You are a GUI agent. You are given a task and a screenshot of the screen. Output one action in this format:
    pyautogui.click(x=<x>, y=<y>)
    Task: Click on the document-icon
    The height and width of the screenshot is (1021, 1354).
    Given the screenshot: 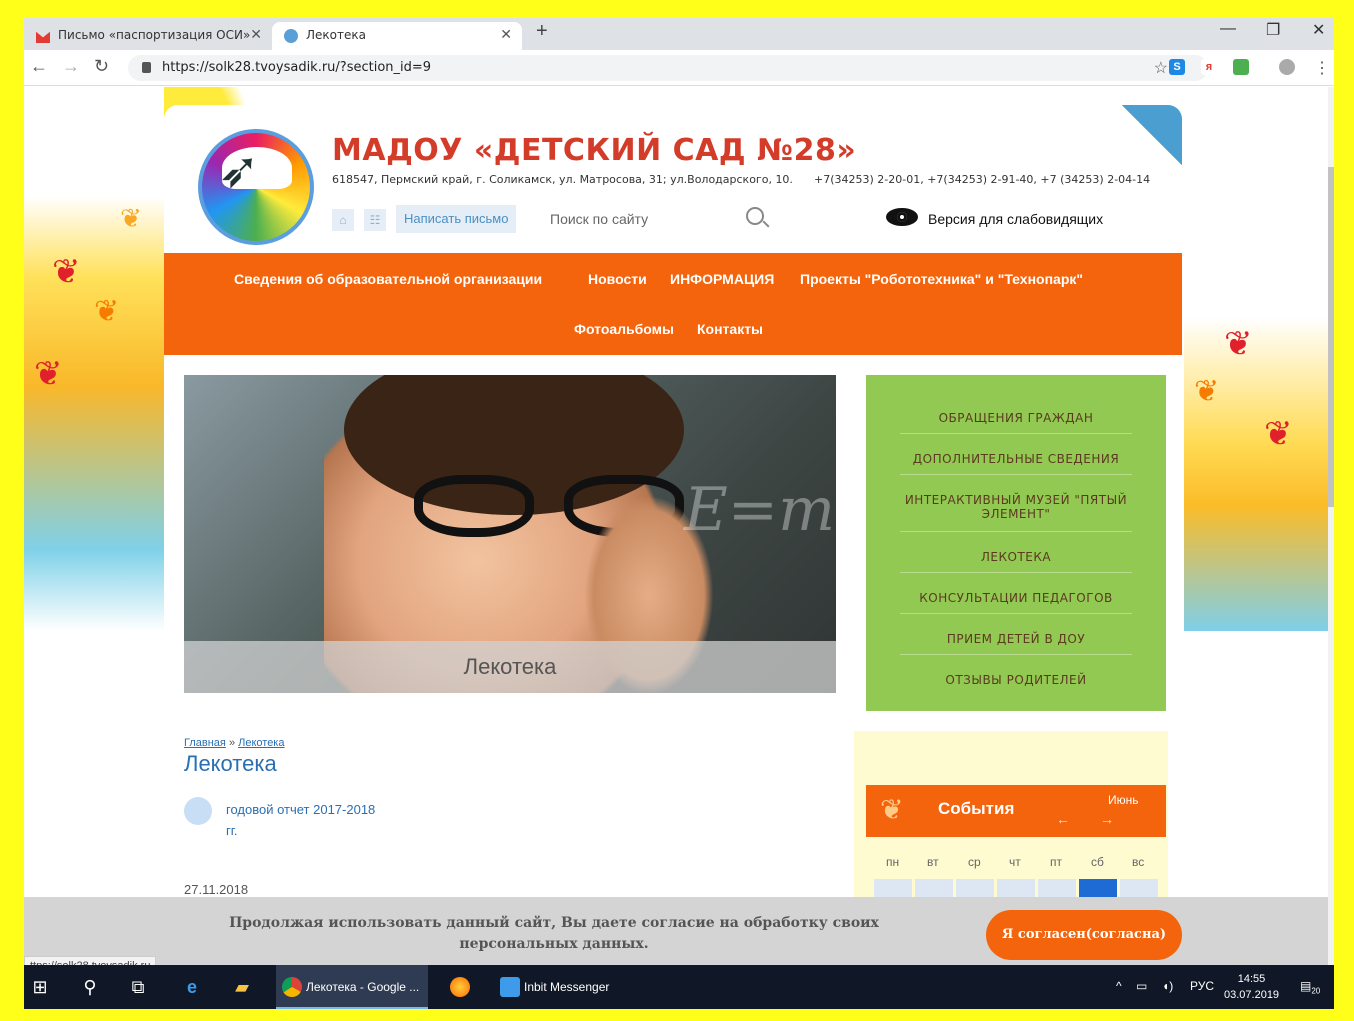 What is the action you would take?
    pyautogui.click(x=198, y=811)
    